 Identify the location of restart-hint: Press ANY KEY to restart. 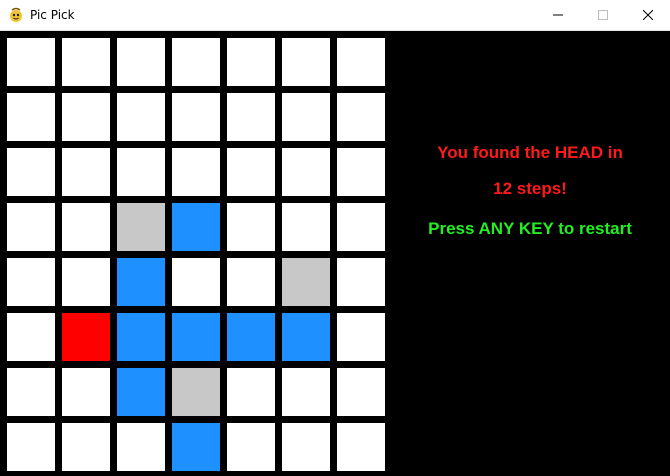
(530, 228).